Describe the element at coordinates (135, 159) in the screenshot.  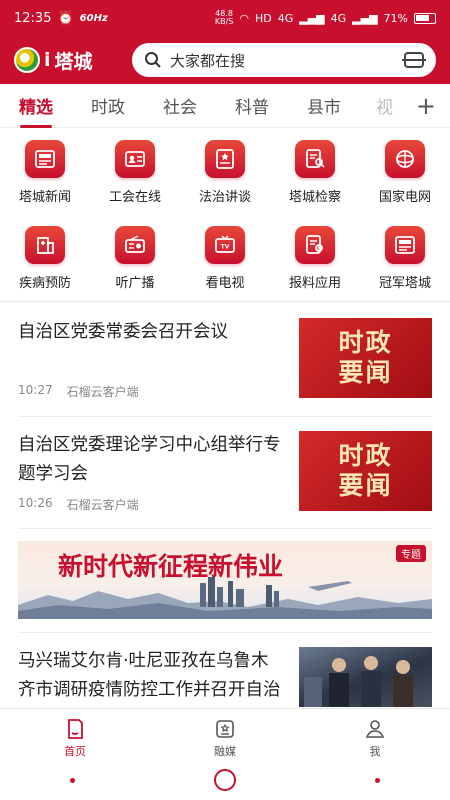
I see `id-card-icon` at that location.